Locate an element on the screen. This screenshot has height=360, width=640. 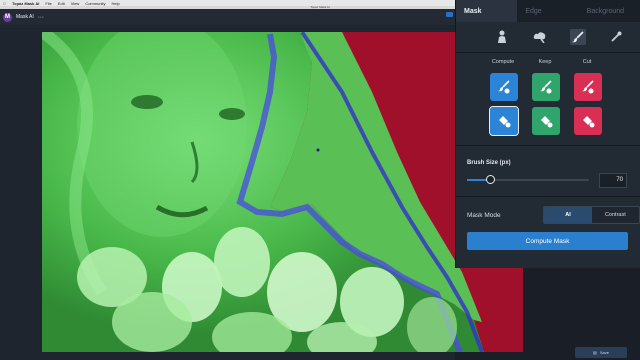
keep-fill-button is located at coordinates (546, 121).